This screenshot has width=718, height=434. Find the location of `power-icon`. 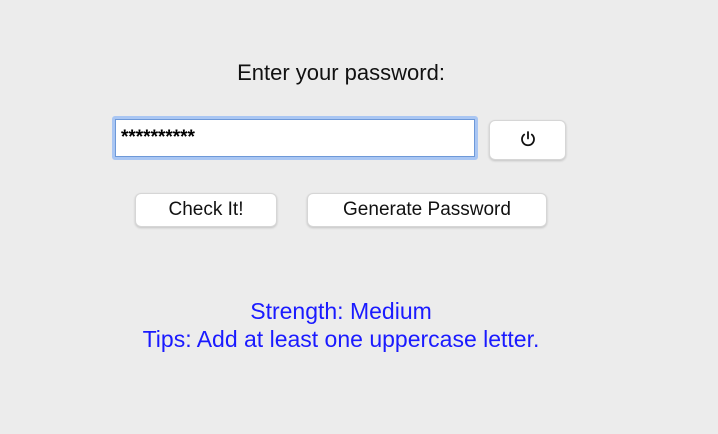

power-icon is located at coordinates (528, 140).